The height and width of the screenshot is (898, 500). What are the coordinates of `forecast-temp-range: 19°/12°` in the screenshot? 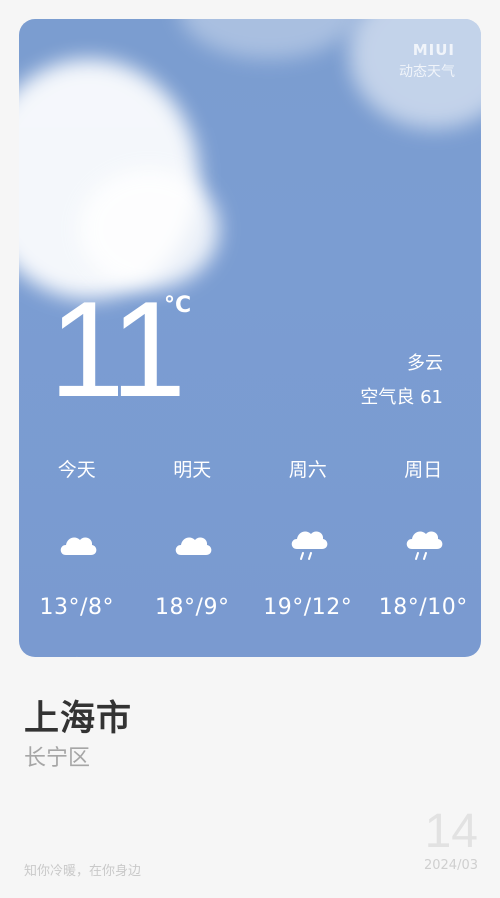 It's located at (308, 607).